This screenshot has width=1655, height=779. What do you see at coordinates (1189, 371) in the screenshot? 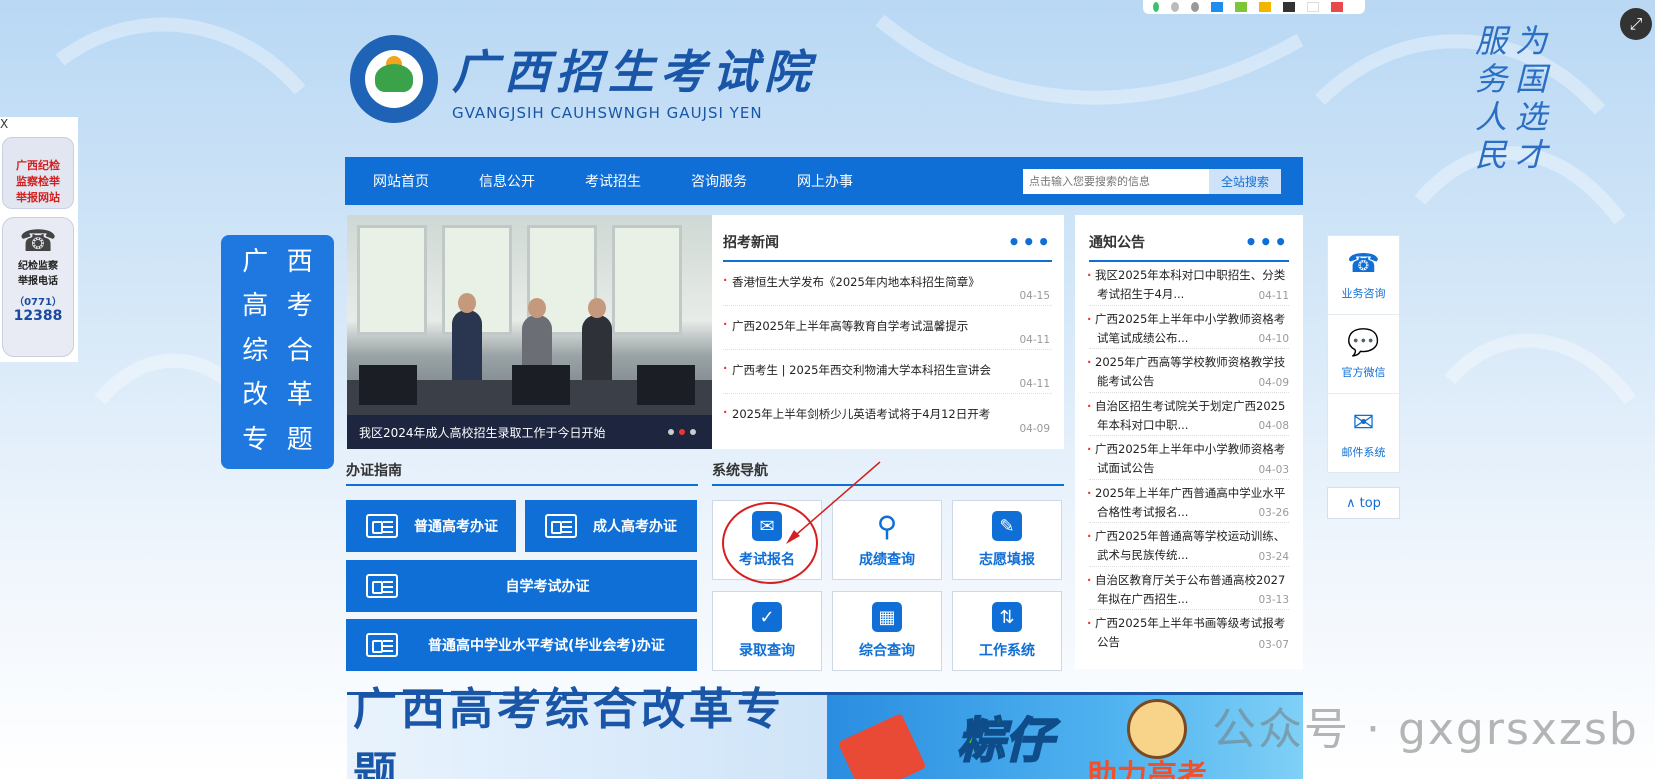
I see `notice-item: 2025年广西高等学校教师资格教学技能考试公告 04-09` at bounding box center [1189, 371].